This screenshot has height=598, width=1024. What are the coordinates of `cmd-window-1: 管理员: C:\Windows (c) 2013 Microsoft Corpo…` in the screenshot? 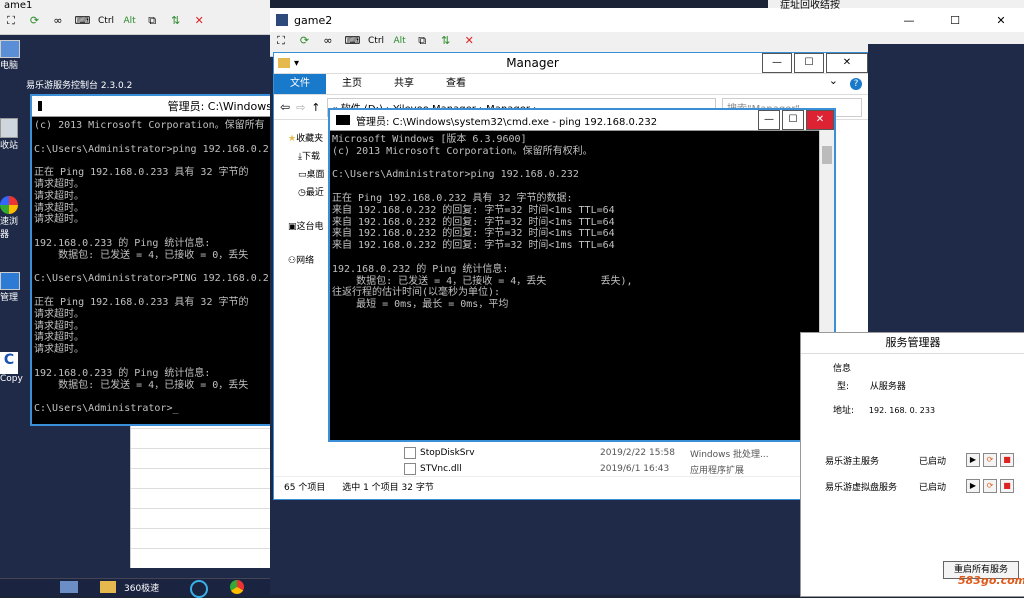 It's located at (152, 260).